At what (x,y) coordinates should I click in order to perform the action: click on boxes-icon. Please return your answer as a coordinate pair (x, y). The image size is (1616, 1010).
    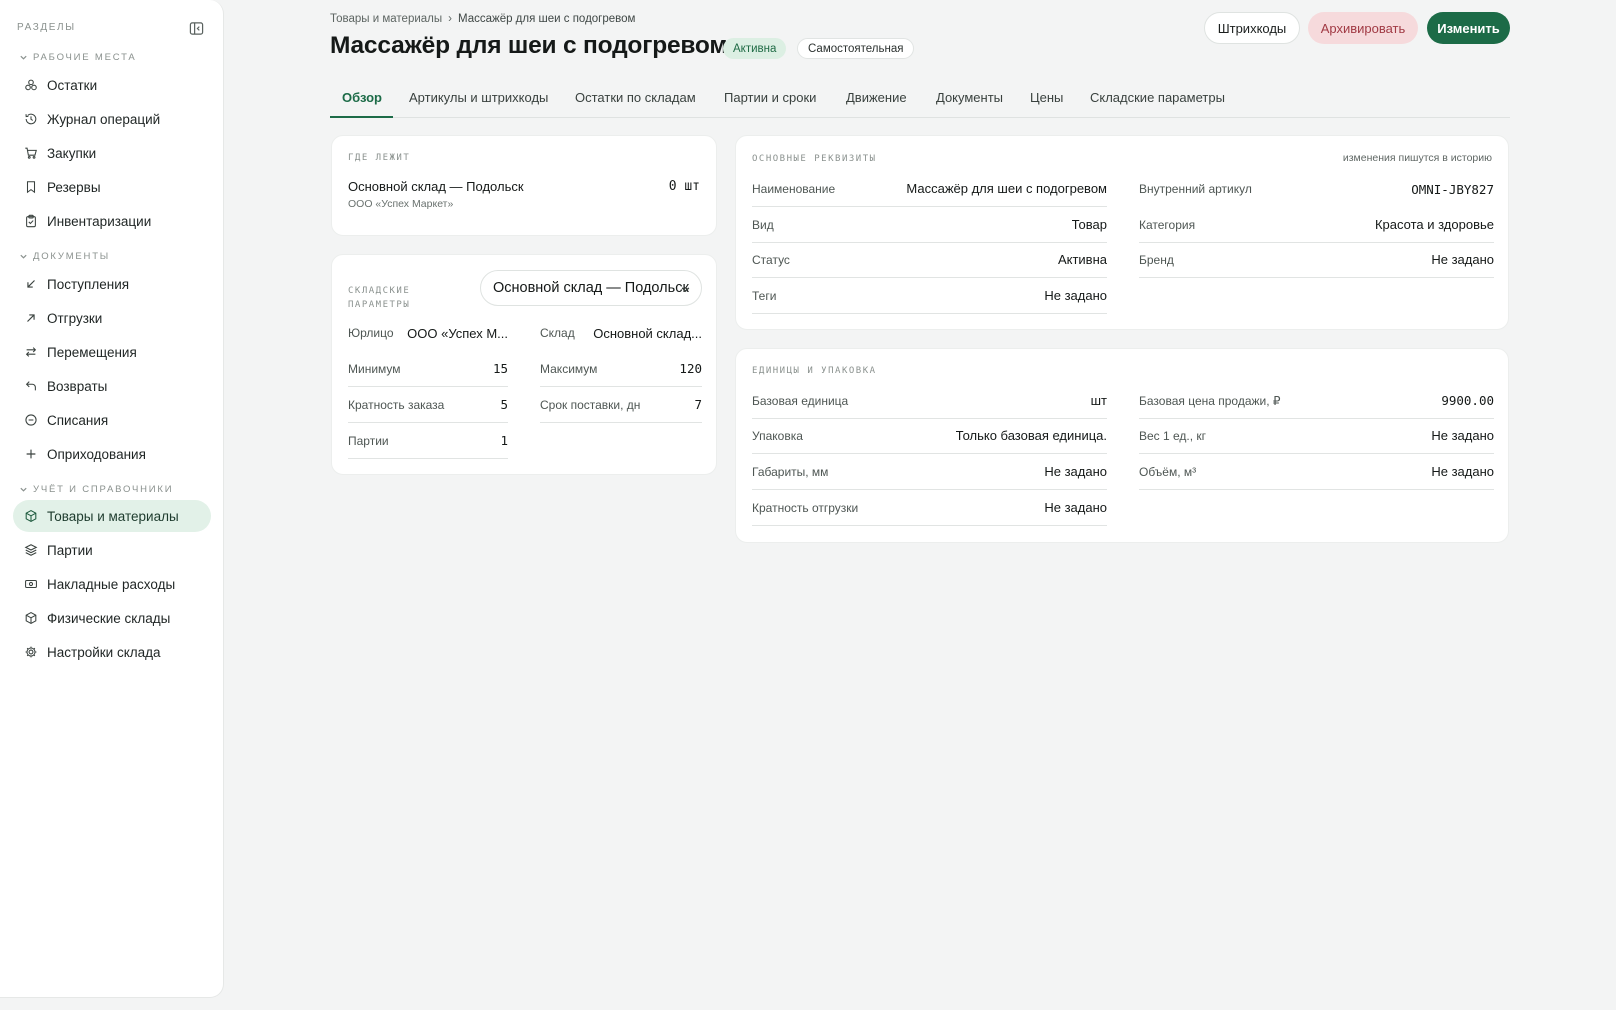
    Looking at the image, I should click on (31, 85).